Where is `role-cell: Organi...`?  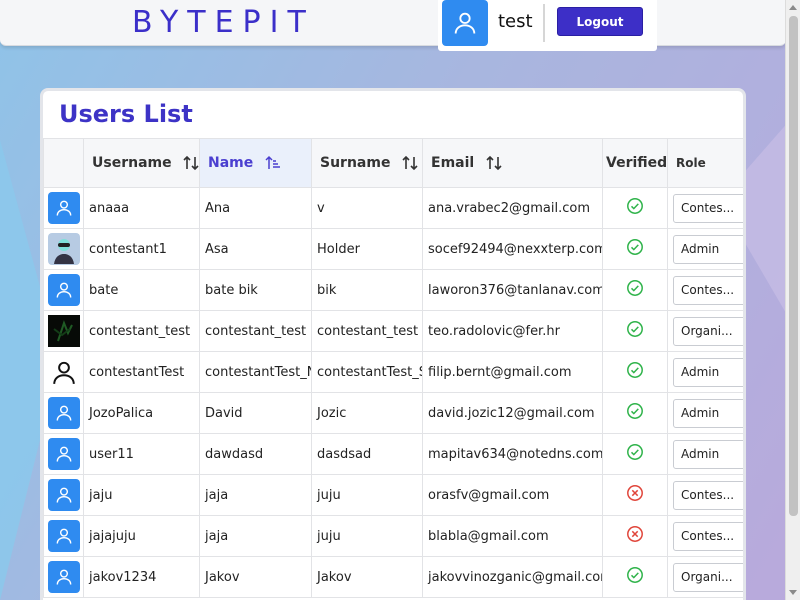 role-cell: Organi... is located at coordinates (705, 331).